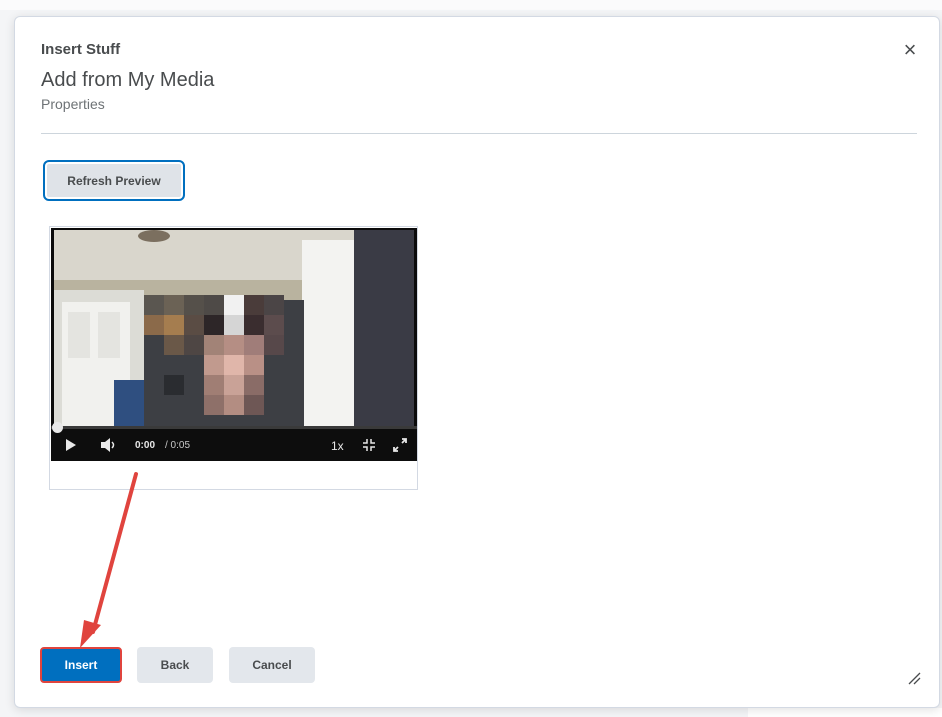 Image resolution: width=942 pixels, height=717 pixels. What do you see at coordinates (114, 180) in the screenshot?
I see `refresh-preview-button: Refresh Preview` at bounding box center [114, 180].